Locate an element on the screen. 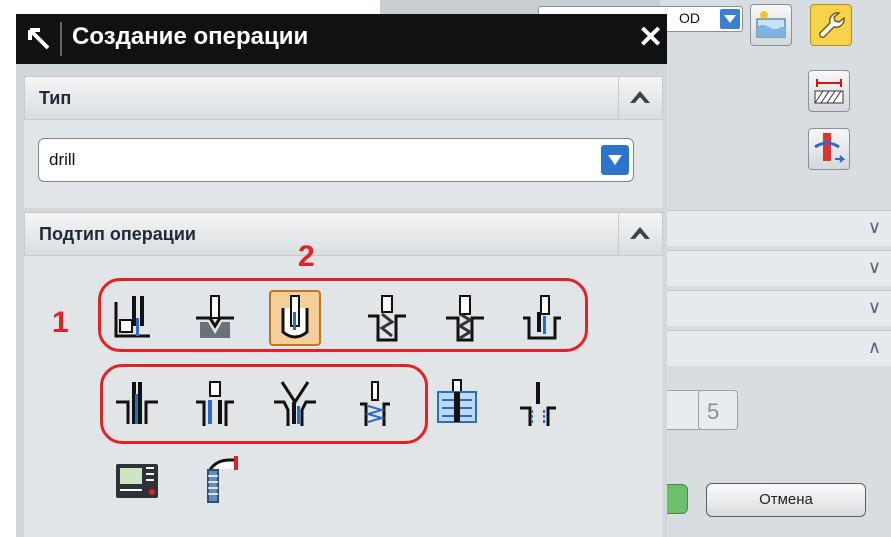 The image size is (891, 537). drill-operation-icon is located at coordinates (219, 480).